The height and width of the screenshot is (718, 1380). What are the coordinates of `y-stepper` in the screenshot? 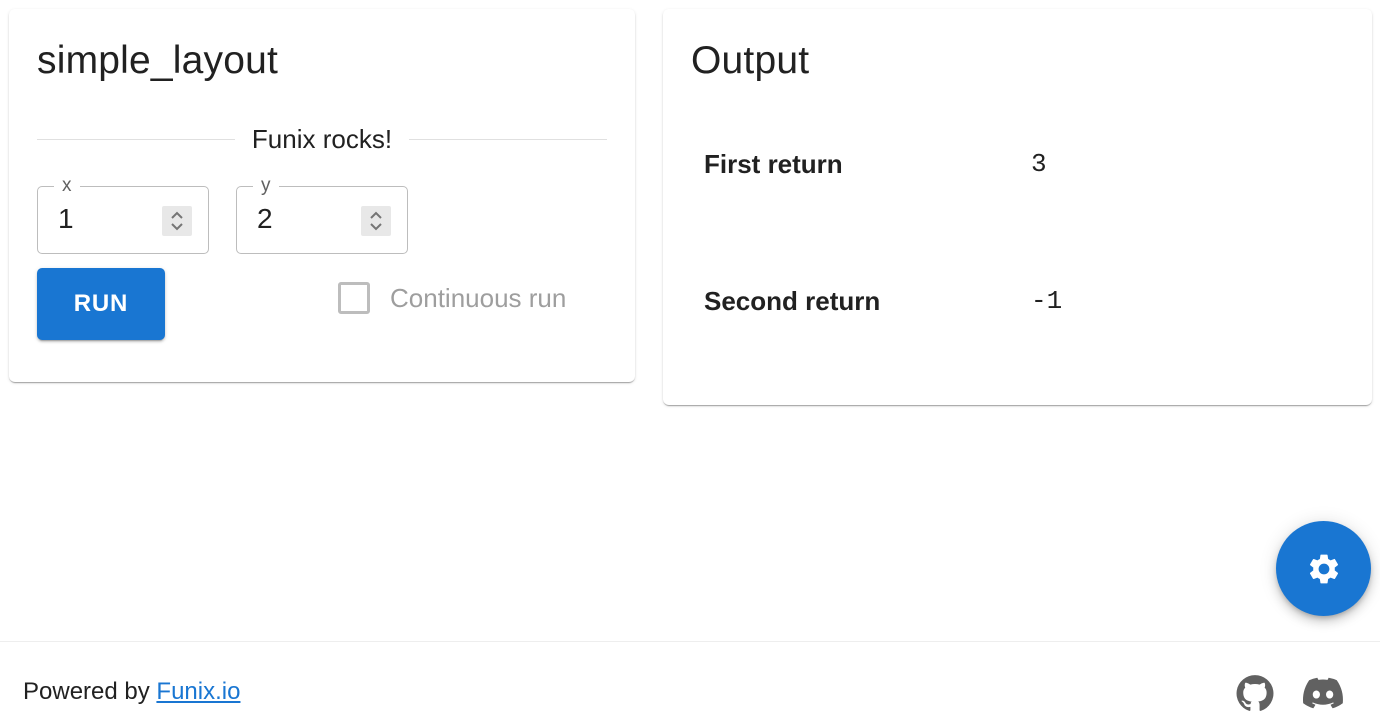 It's located at (376, 221).